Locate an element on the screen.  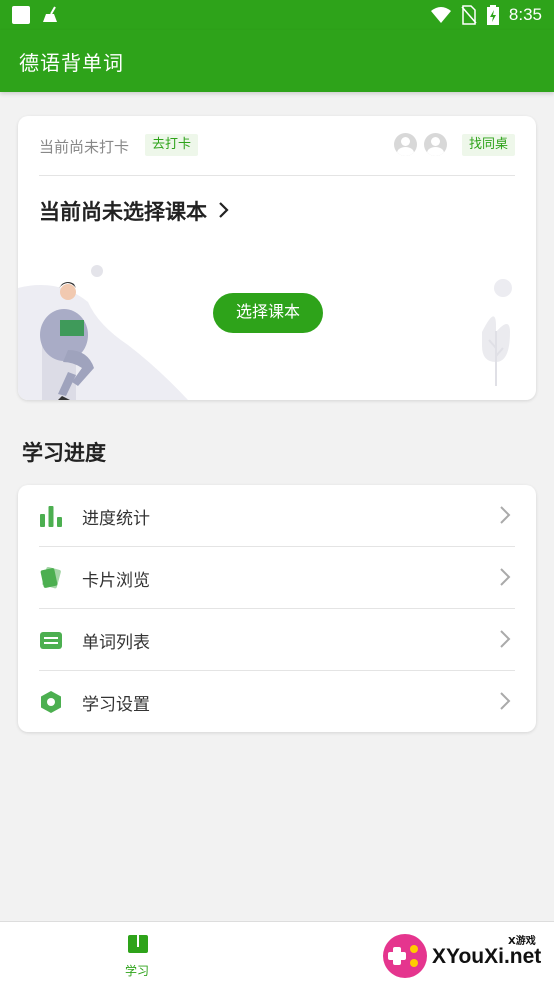
select-textbook-link: 当前尚未选择课本 is located at coordinates (134, 211).